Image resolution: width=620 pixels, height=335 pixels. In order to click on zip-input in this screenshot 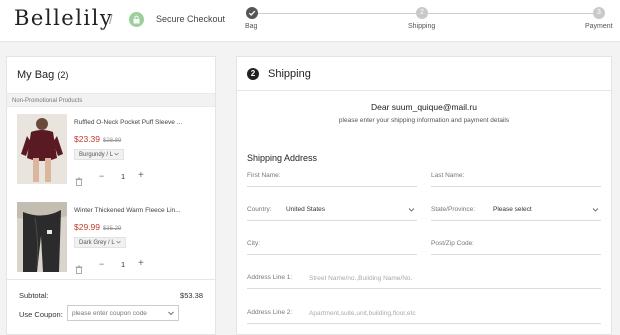, I will do `click(542, 244)`.